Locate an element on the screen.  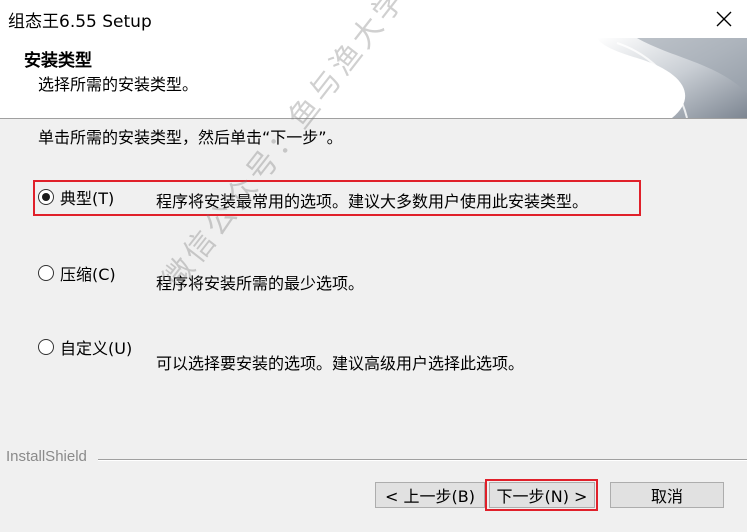
option-custom-description: 可以选择要安装的选项。建议高级用户选择此选项。 is located at coordinates (340, 363).